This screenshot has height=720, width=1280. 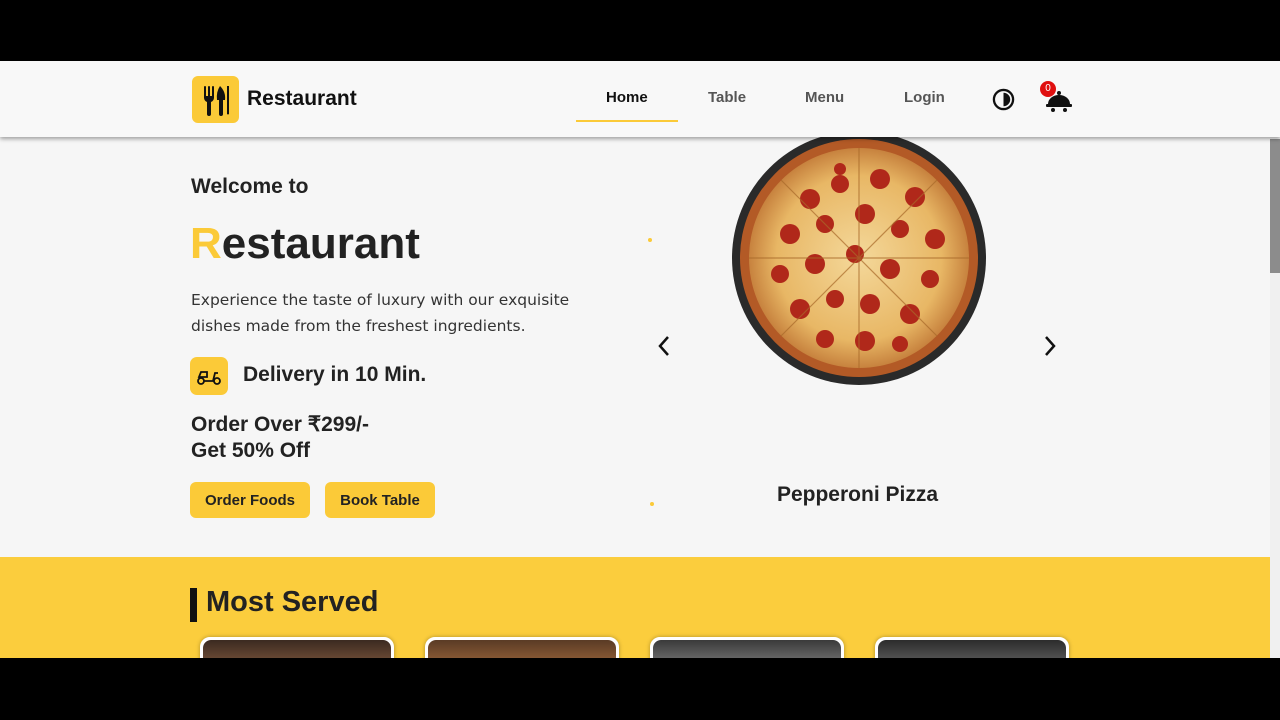 I want to click on logo, so click(x=215, y=99).